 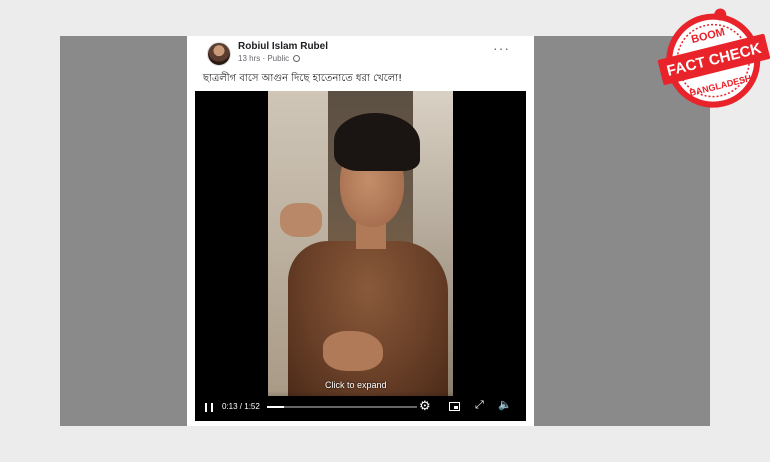 I want to click on post-time: 13 hrs · Public, so click(x=264, y=58).